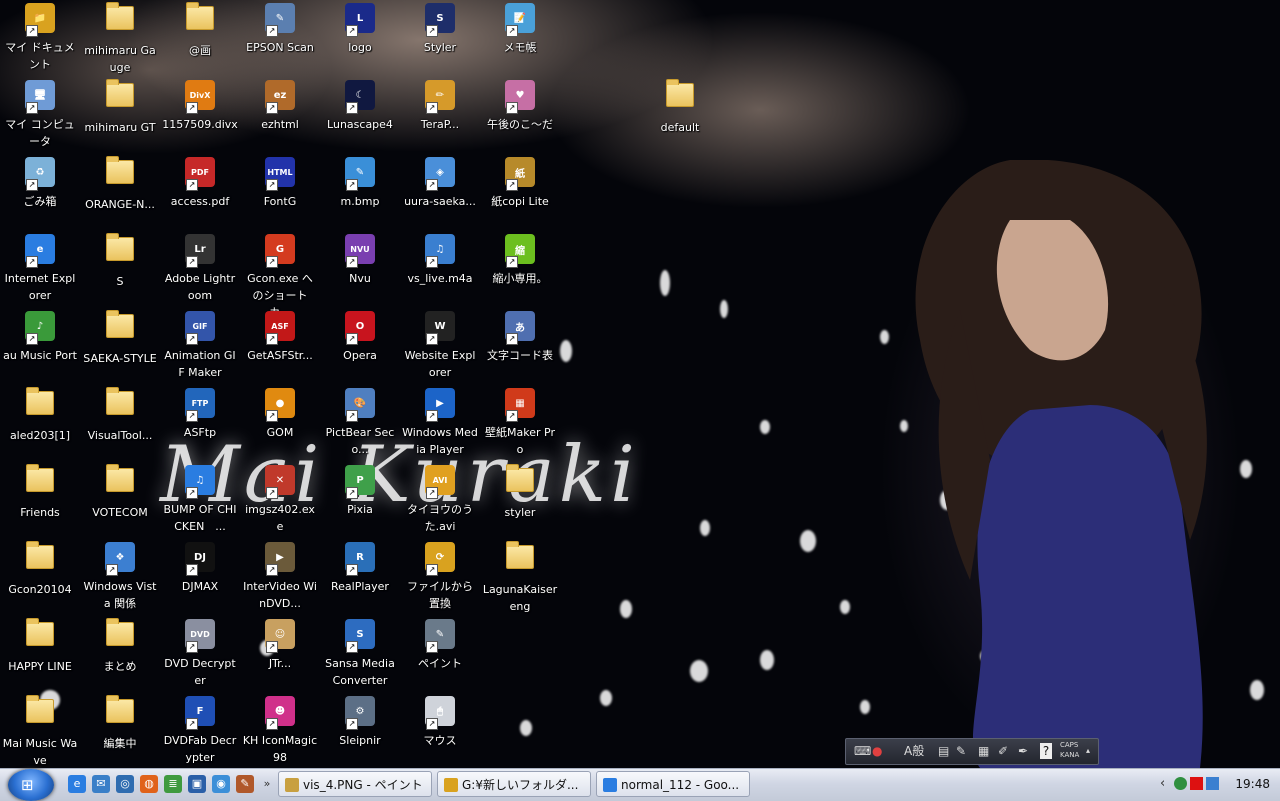 This screenshot has width=1280, height=801. What do you see at coordinates (972, 751) in the screenshot?
I see `language-bar: ⌨ ● A般 ▤ ✎ ▦ ✐ ✒ ? CAPS KANA ▴` at bounding box center [972, 751].